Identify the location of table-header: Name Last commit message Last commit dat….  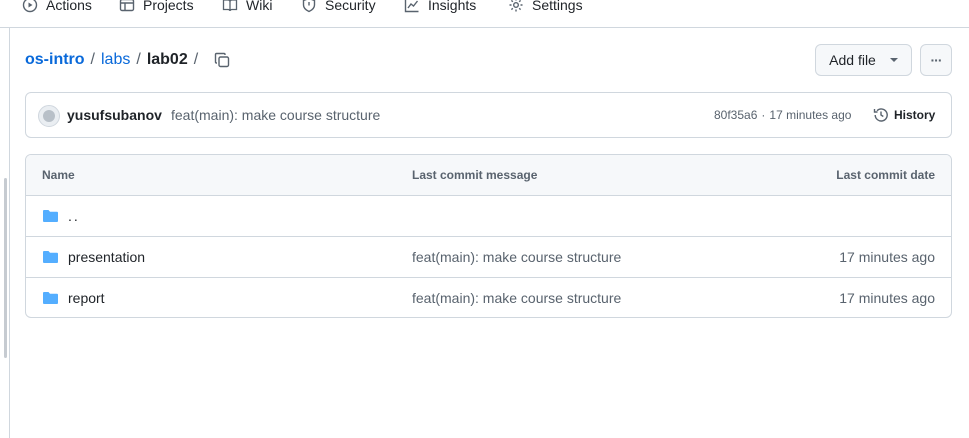
(488, 175).